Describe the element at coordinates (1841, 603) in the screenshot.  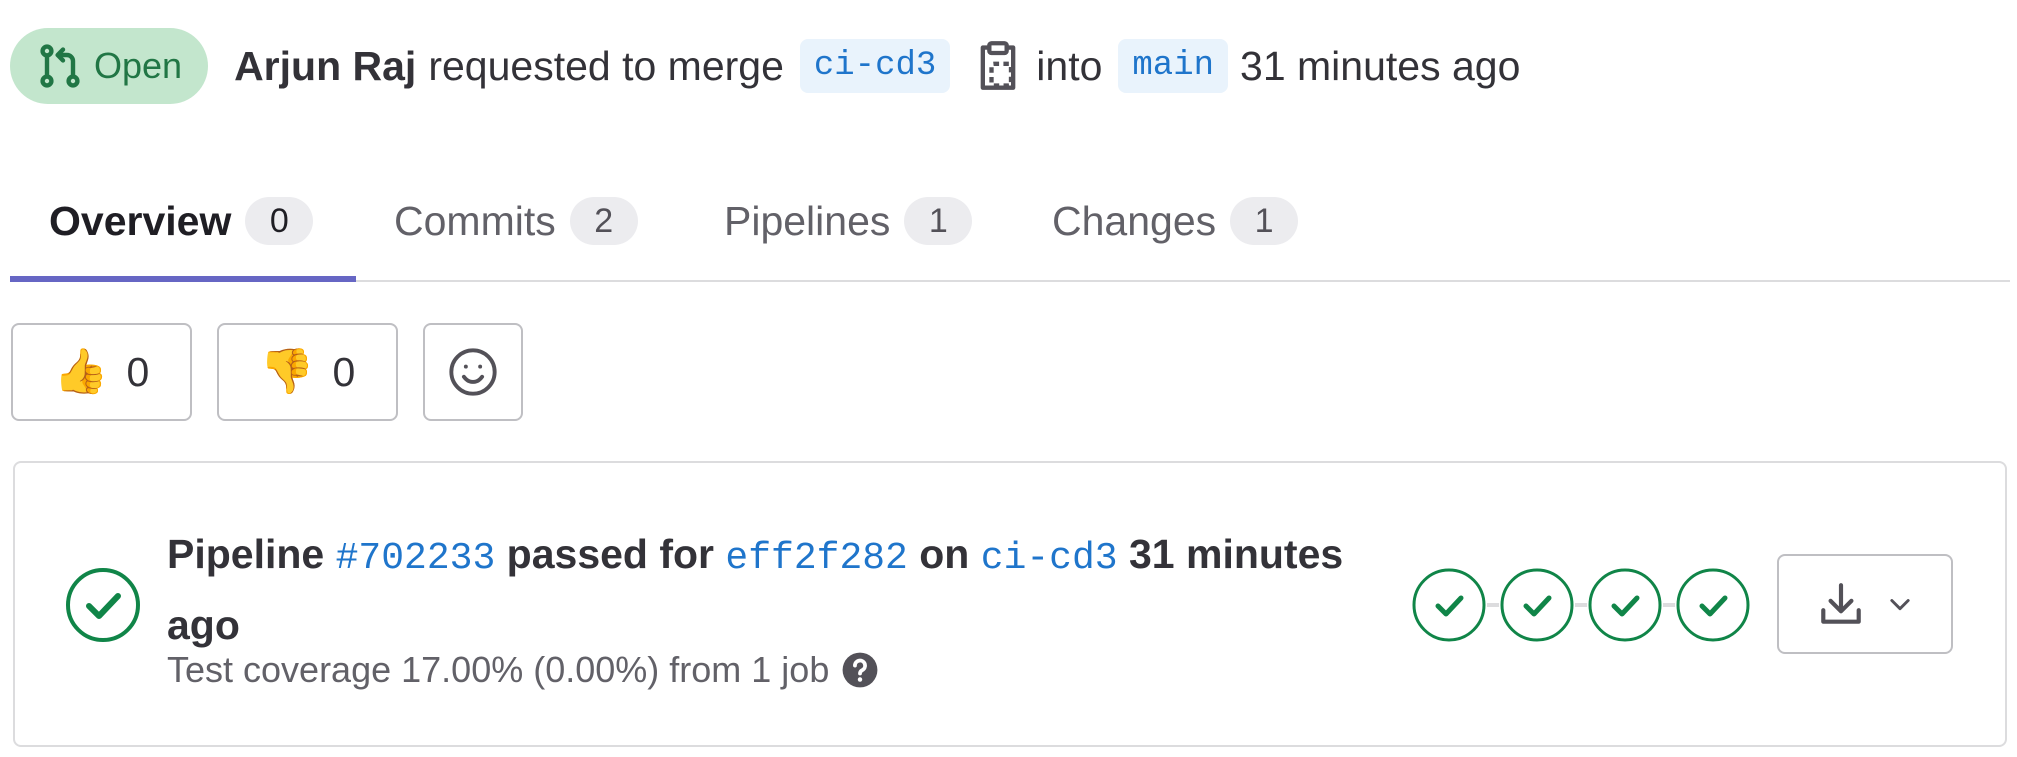
I see `download-icon` at that location.